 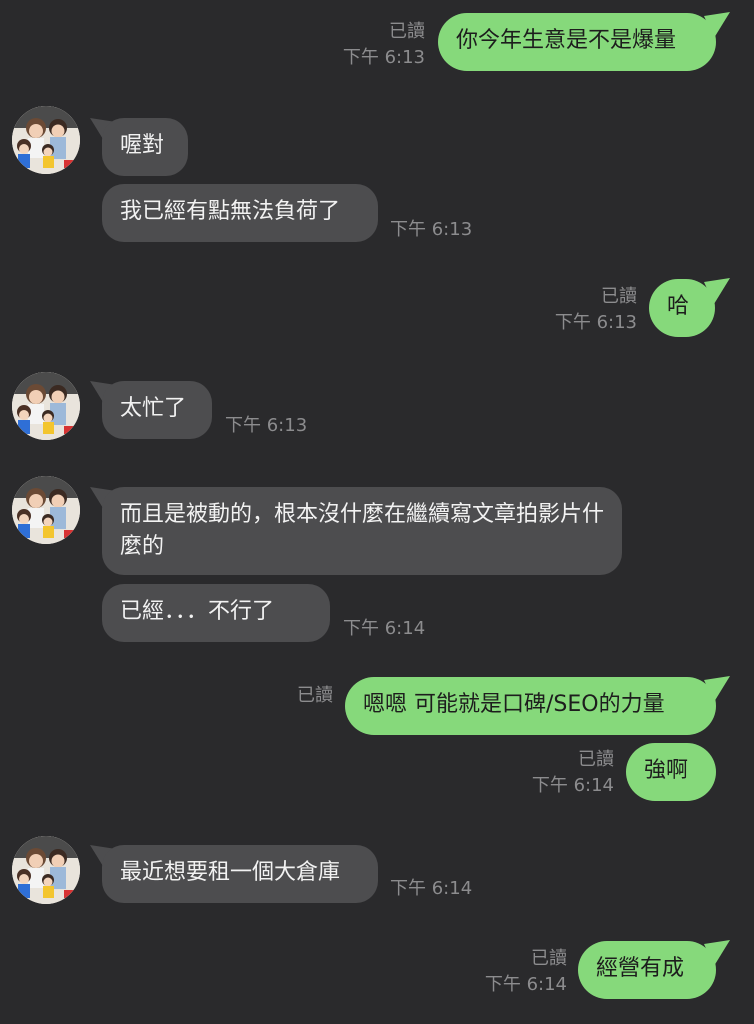 What do you see at coordinates (230, 211) in the screenshot?
I see `message-text: 我已經有點無法負荷了` at bounding box center [230, 211].